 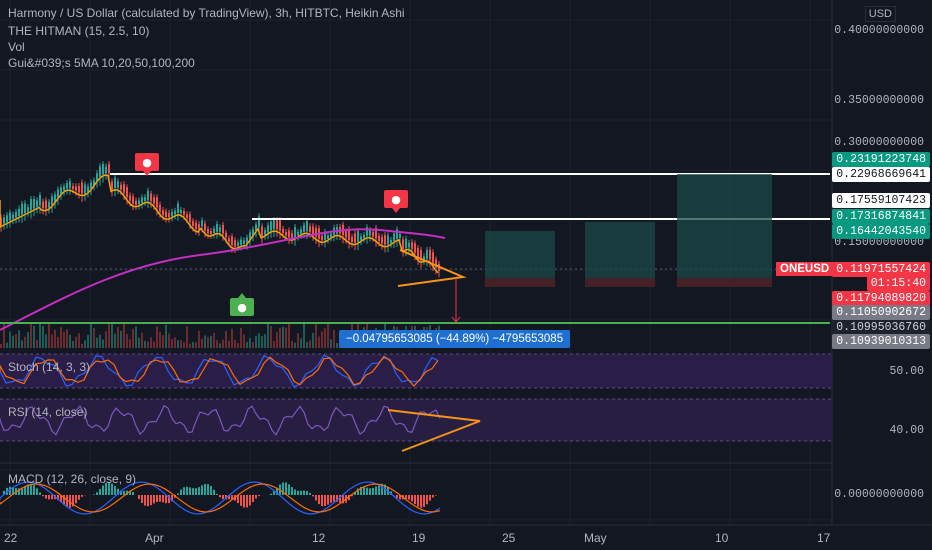 I want to click on price-axis-label: 0.17316874841, so click(x=881, y=216).